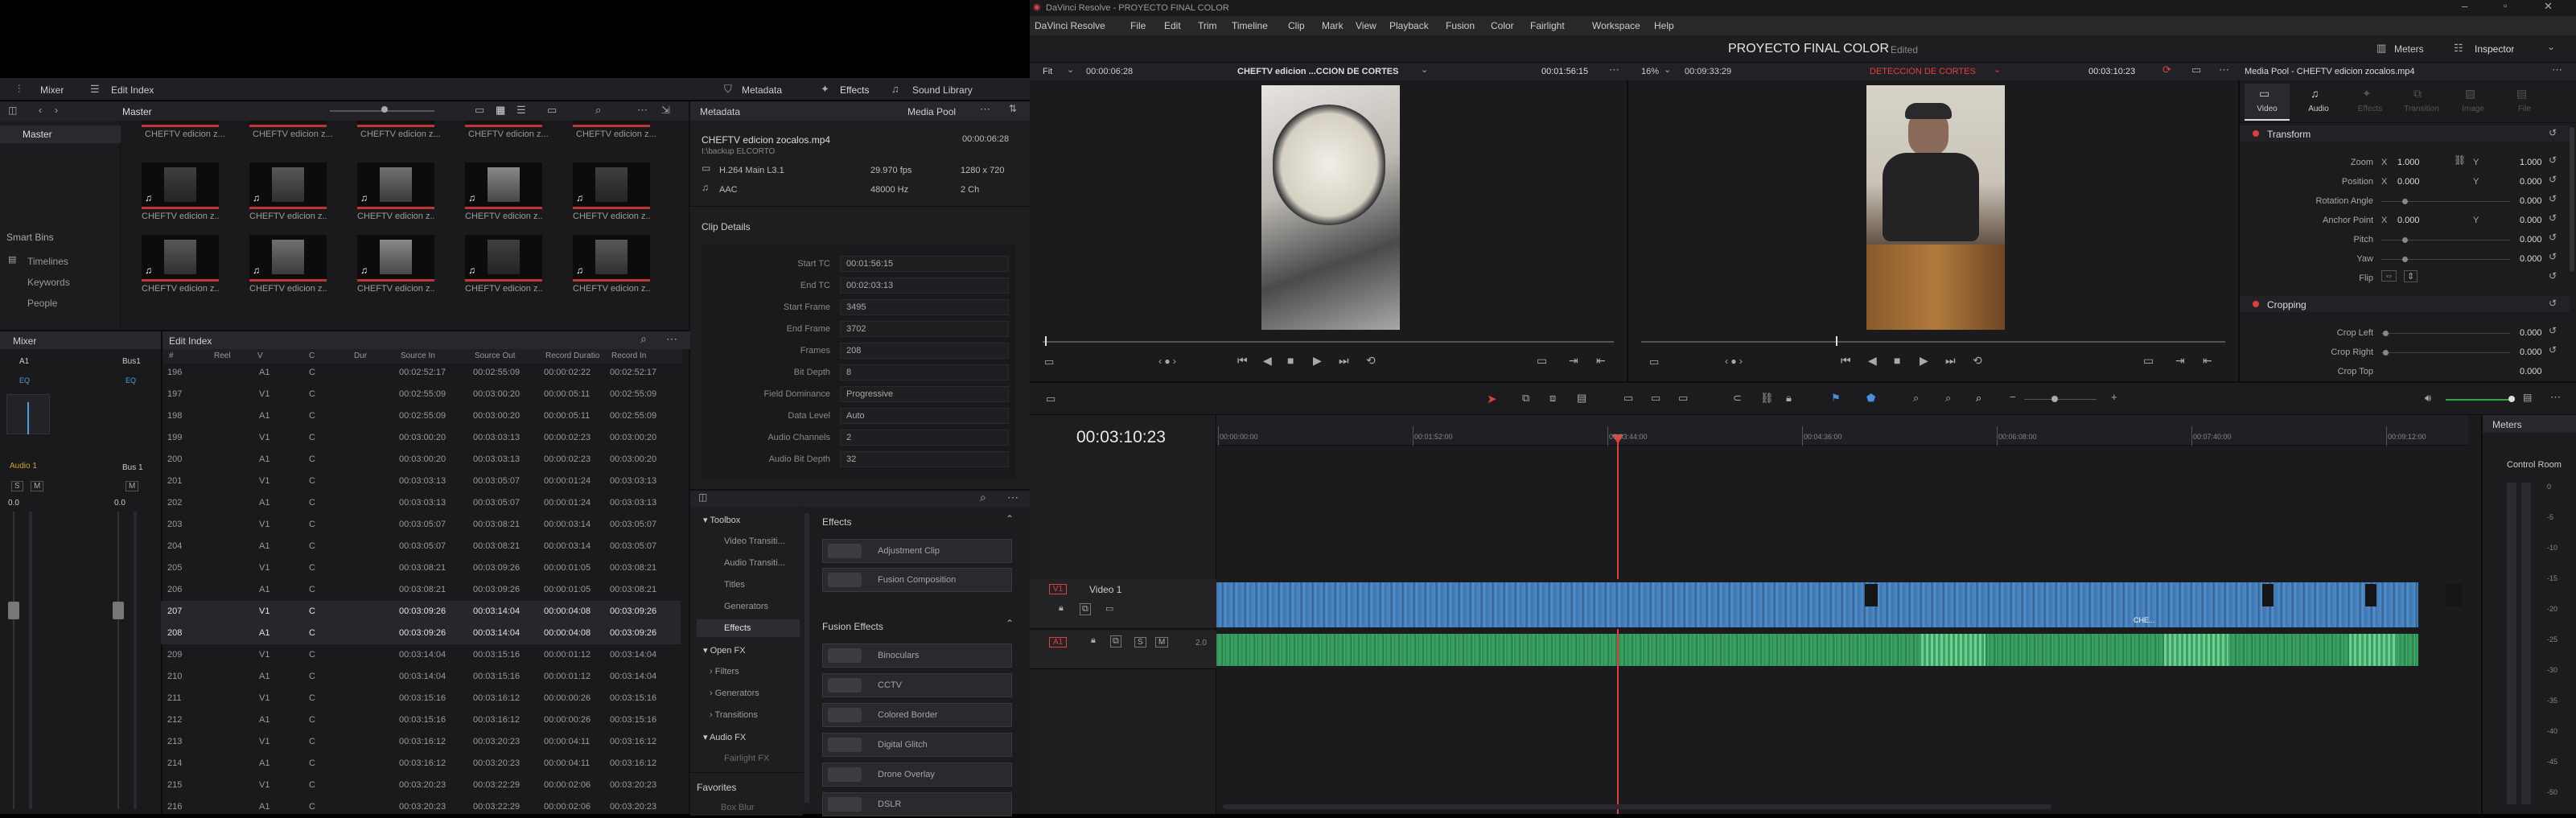 The width and height of the screenshot is (2576, 818). What do you see at coordinates (47, 262) in the screenshot?
I see `smart-bin-timelines: Timelines` at bounding box center [47, 262].